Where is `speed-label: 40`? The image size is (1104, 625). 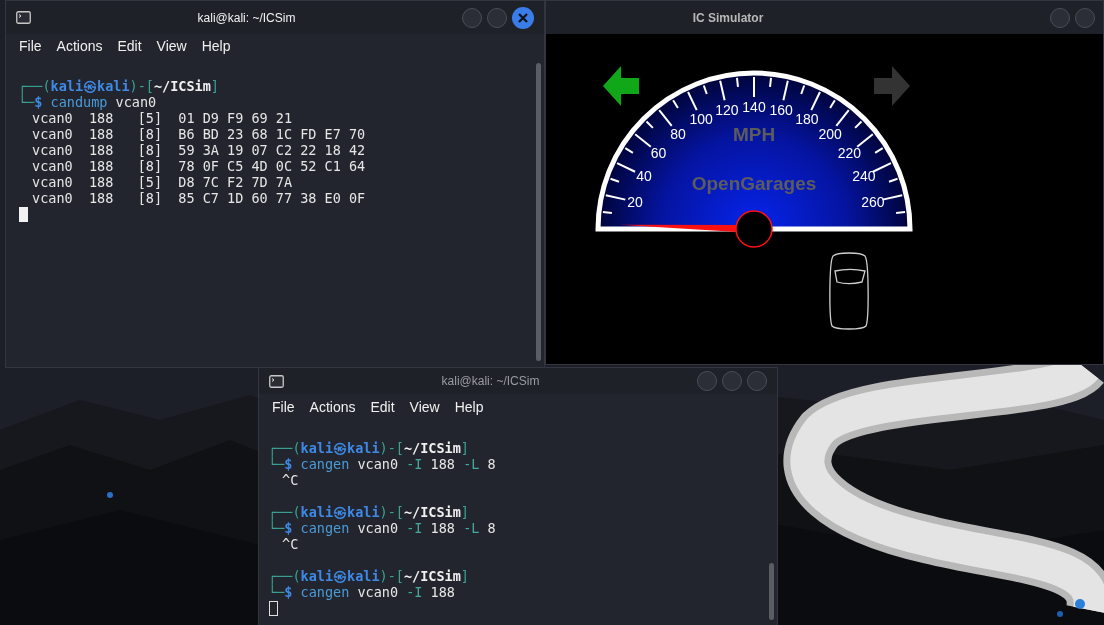
speed-label: 40 is located at coordinates (644, 176).